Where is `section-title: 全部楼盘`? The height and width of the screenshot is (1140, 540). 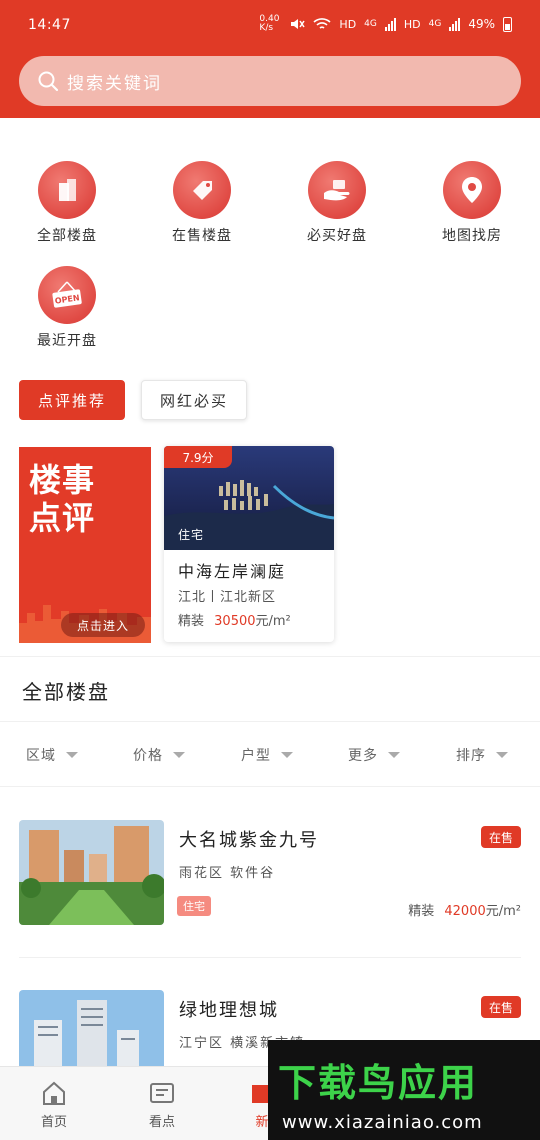 section-title: 全部楼盘 is located at coordinates (66, 692).